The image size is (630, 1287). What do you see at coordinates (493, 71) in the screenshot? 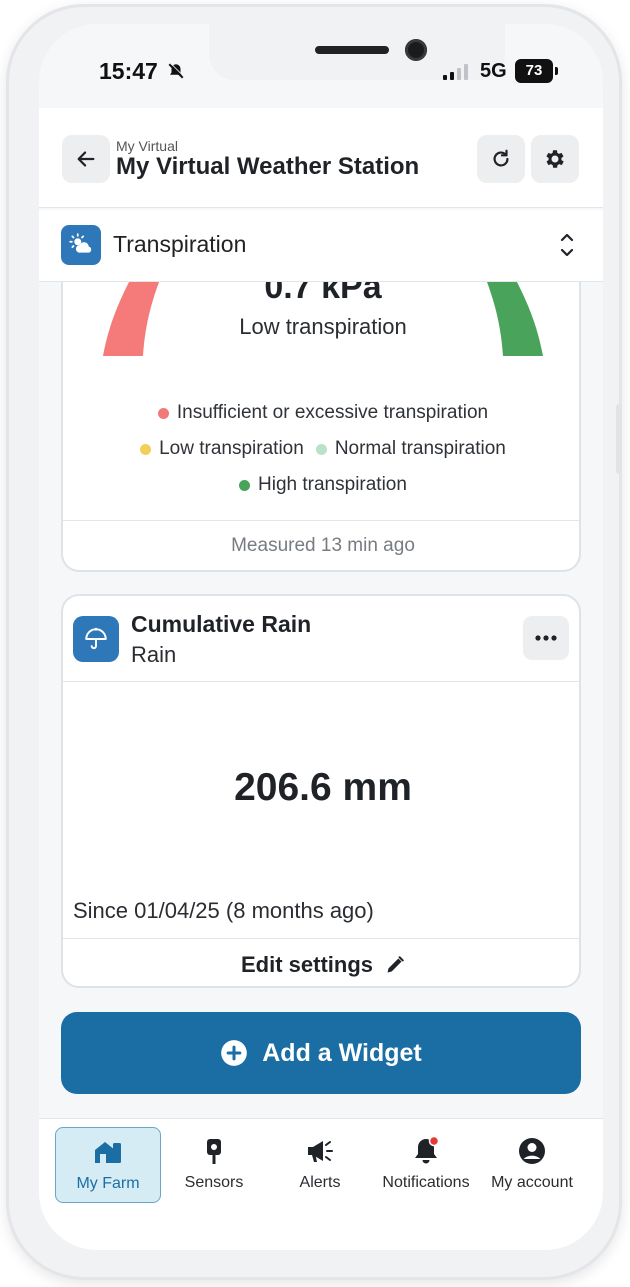
I see `network-type: 5G` at bounding box center [493, 71].